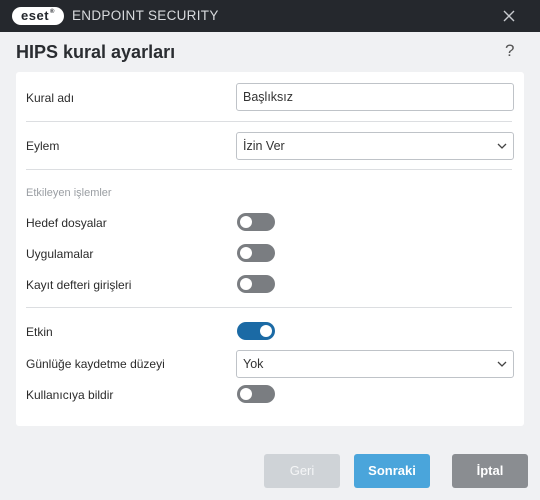  Describe the element at coordinates (302, 471) in the screenshot. I see `back-button: Geri` at that location.